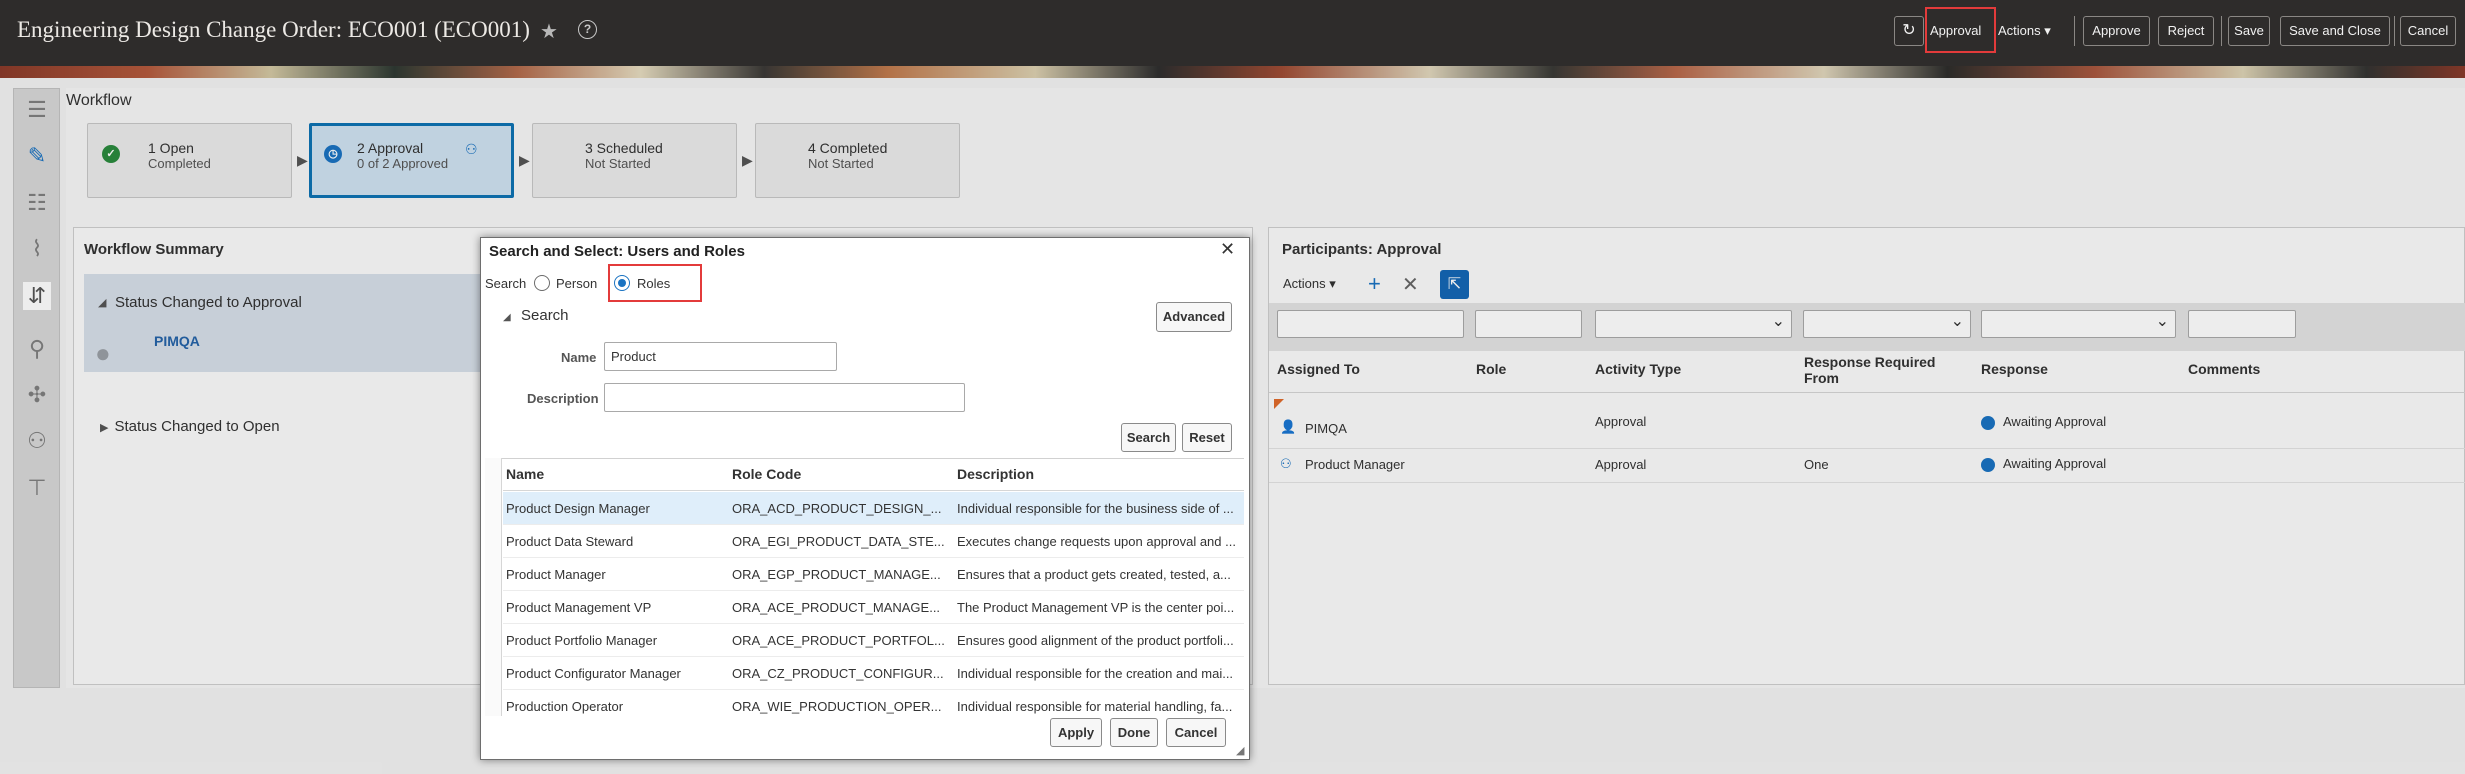  Describe the element at coordinates (766, 474) in the screenshot. I see `results-column-header: Role Code` at that location.